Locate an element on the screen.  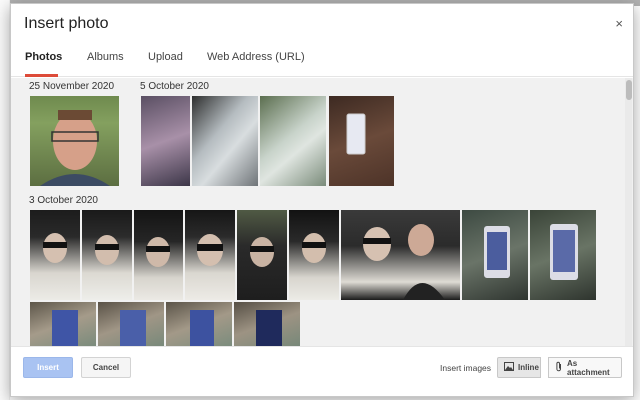
cancel-button: Cancel is located at coordinates (106, 367).